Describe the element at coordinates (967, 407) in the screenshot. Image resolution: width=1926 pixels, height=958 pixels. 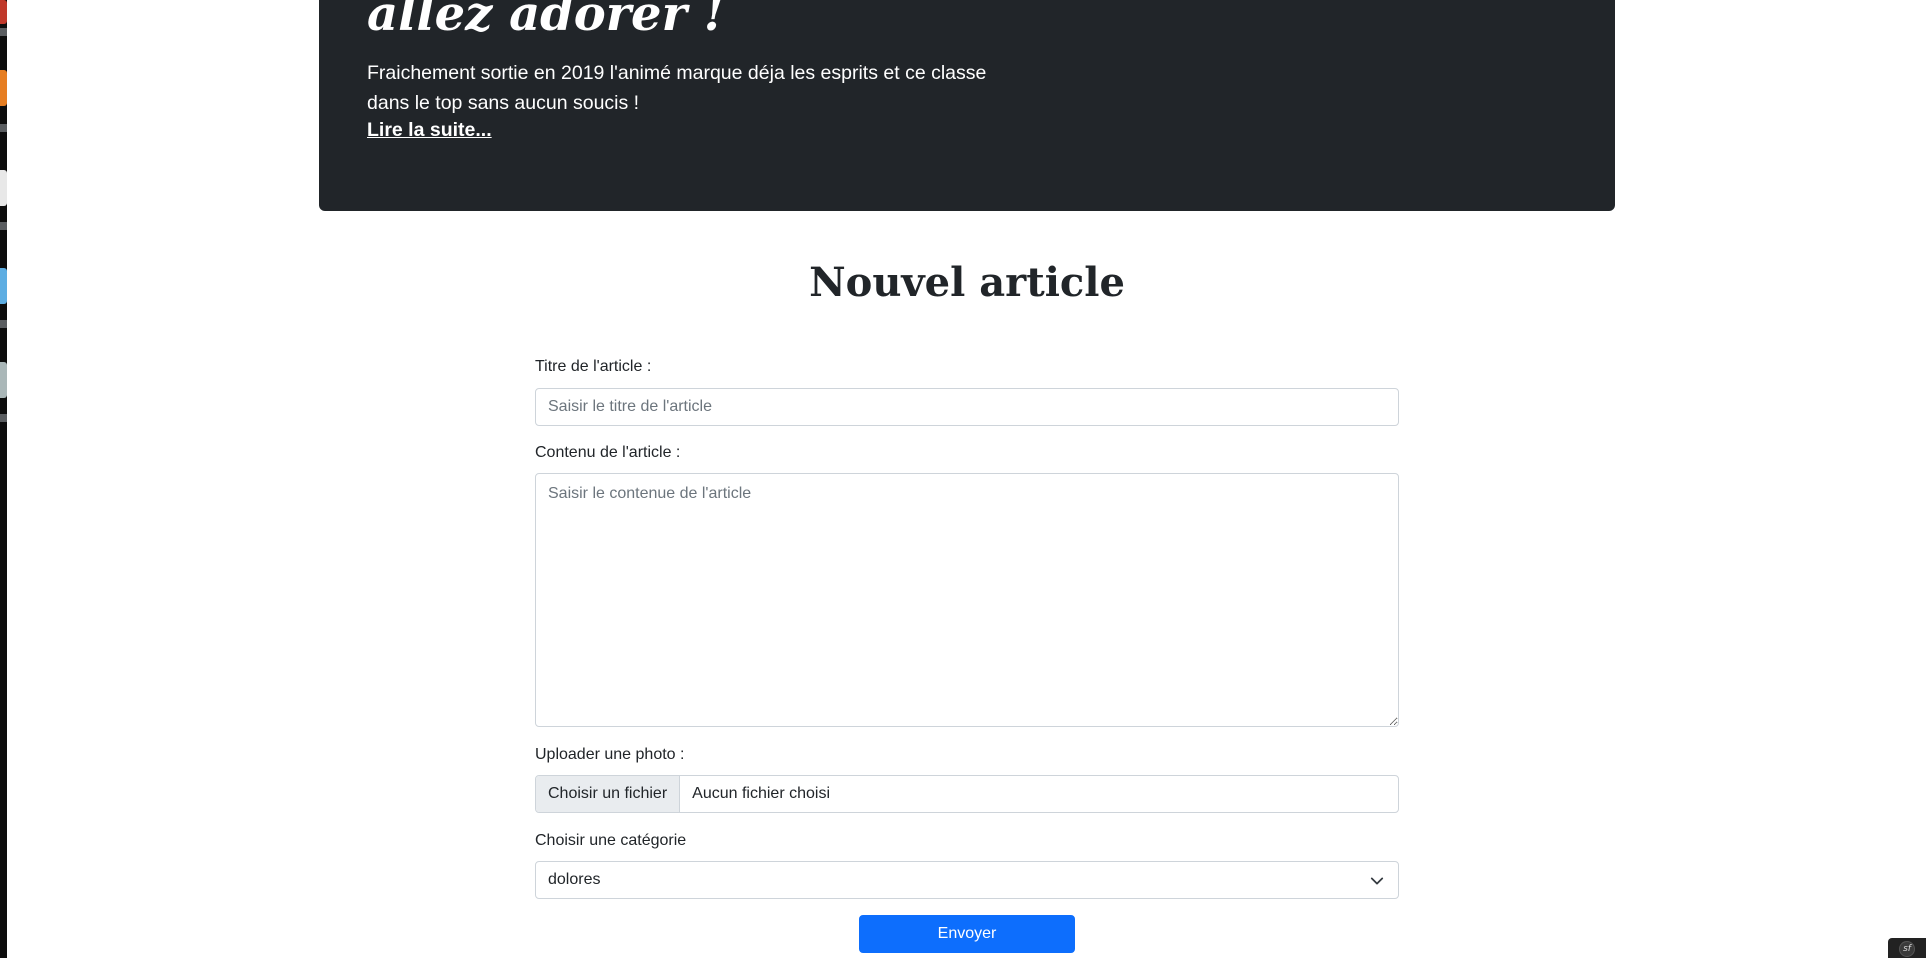
I see `title-input` at that location.